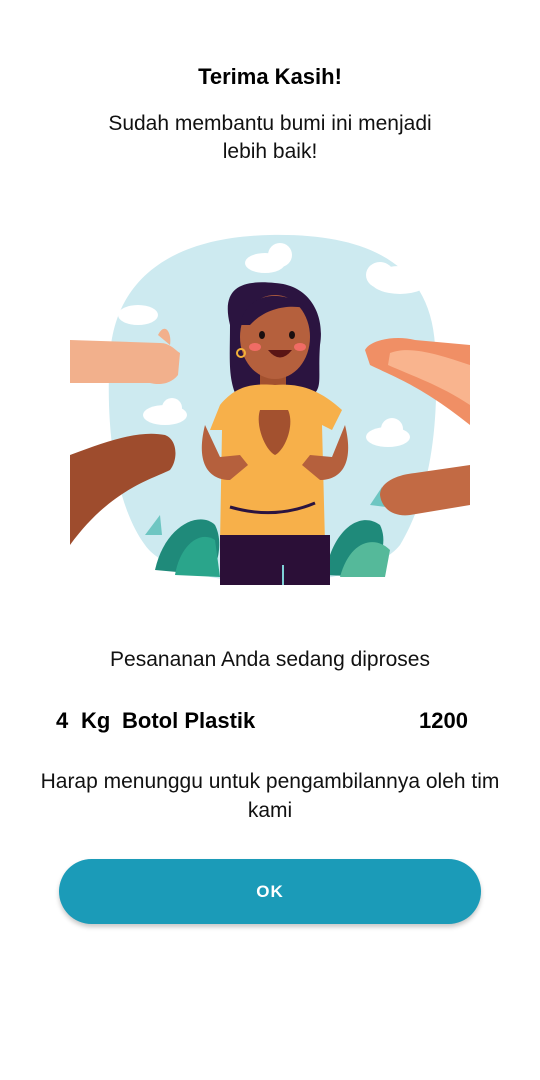 The height and width of the screenshot is (1080, 540). Describe the element at coordinates (443, 720) in the screenshot. I see `order-points: 1200` at that location.